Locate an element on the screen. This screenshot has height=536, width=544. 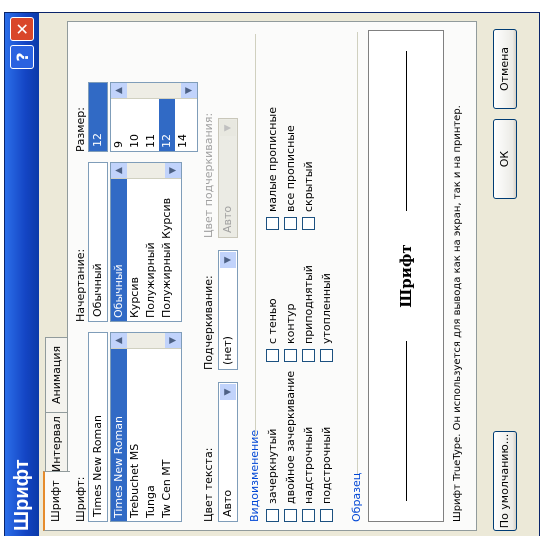
size-label: Размер: is located at coordinates (80, 129).